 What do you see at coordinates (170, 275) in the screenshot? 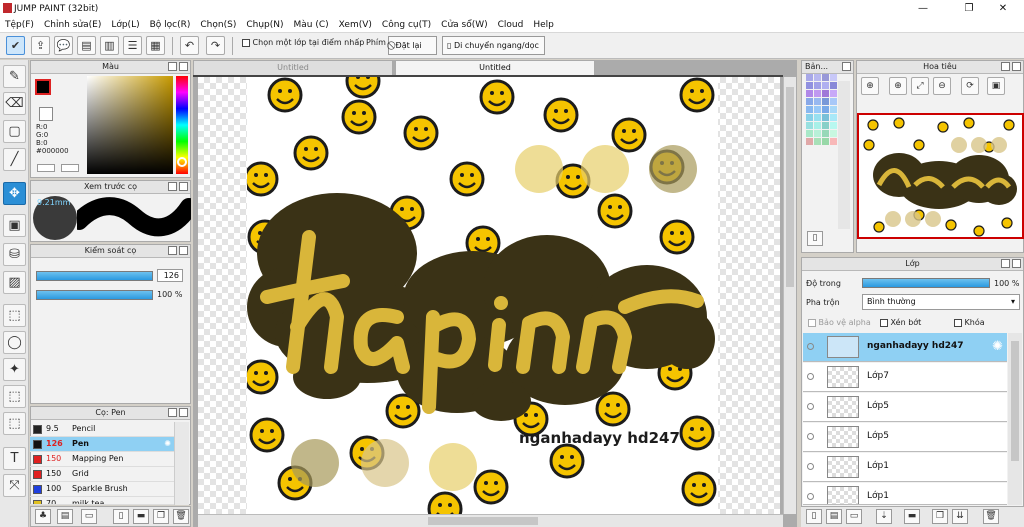
I see `brush-size-field: 126` at bounding box center [170, 275].